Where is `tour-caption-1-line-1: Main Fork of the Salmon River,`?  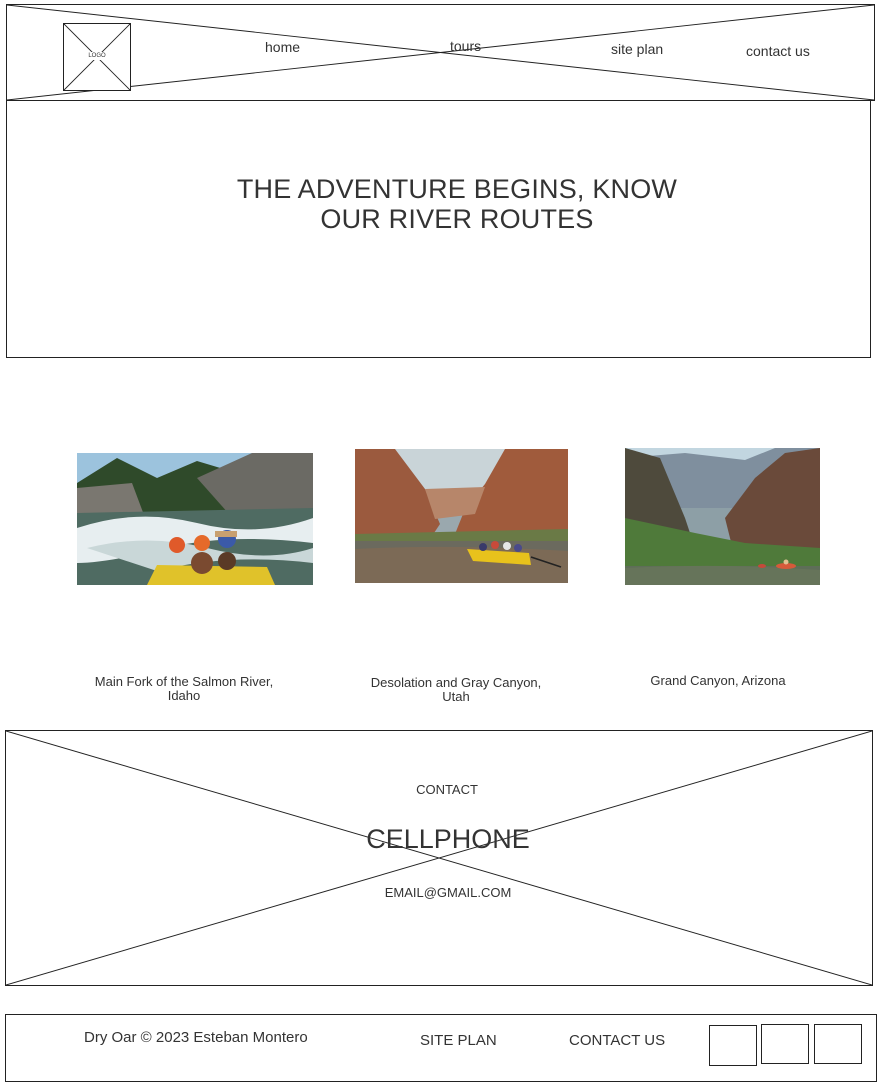
tour-caption-1-line-1: Main Fork of the Salmon River, is located at coordinates (184, 681).